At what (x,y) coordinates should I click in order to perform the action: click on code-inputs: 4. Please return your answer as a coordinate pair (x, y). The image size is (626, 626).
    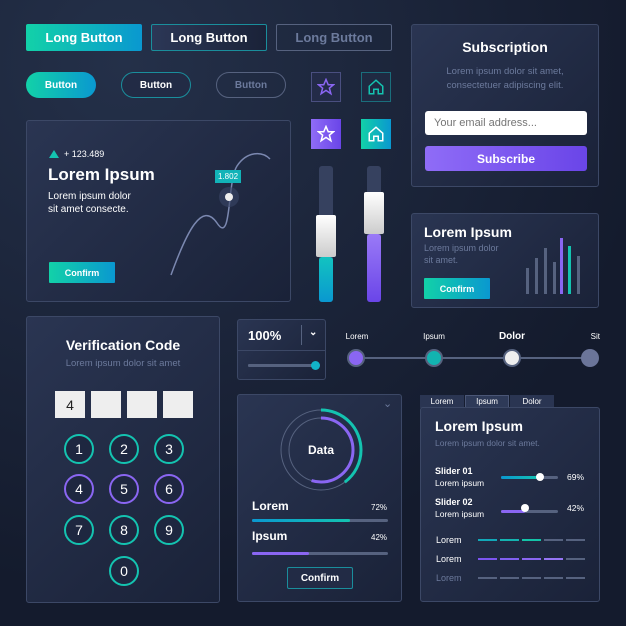
    Looking at the image, I should click on (124, 404).